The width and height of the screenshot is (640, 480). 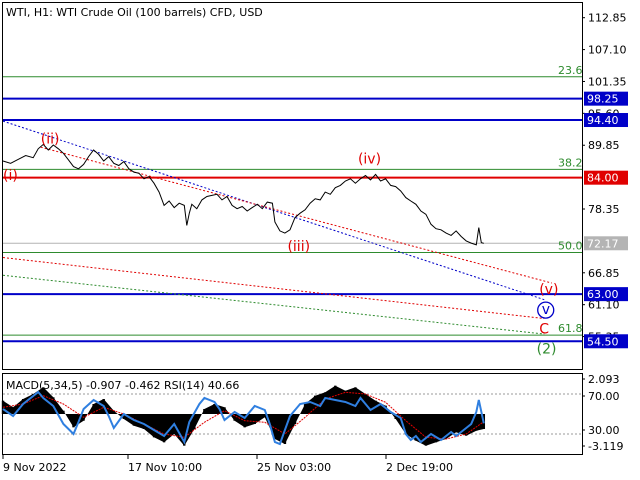 What do you see at coordinates (607, 50) in the screenshot?
I see `price-tick-label-1: 107.10` at bounding box center [607, 50].